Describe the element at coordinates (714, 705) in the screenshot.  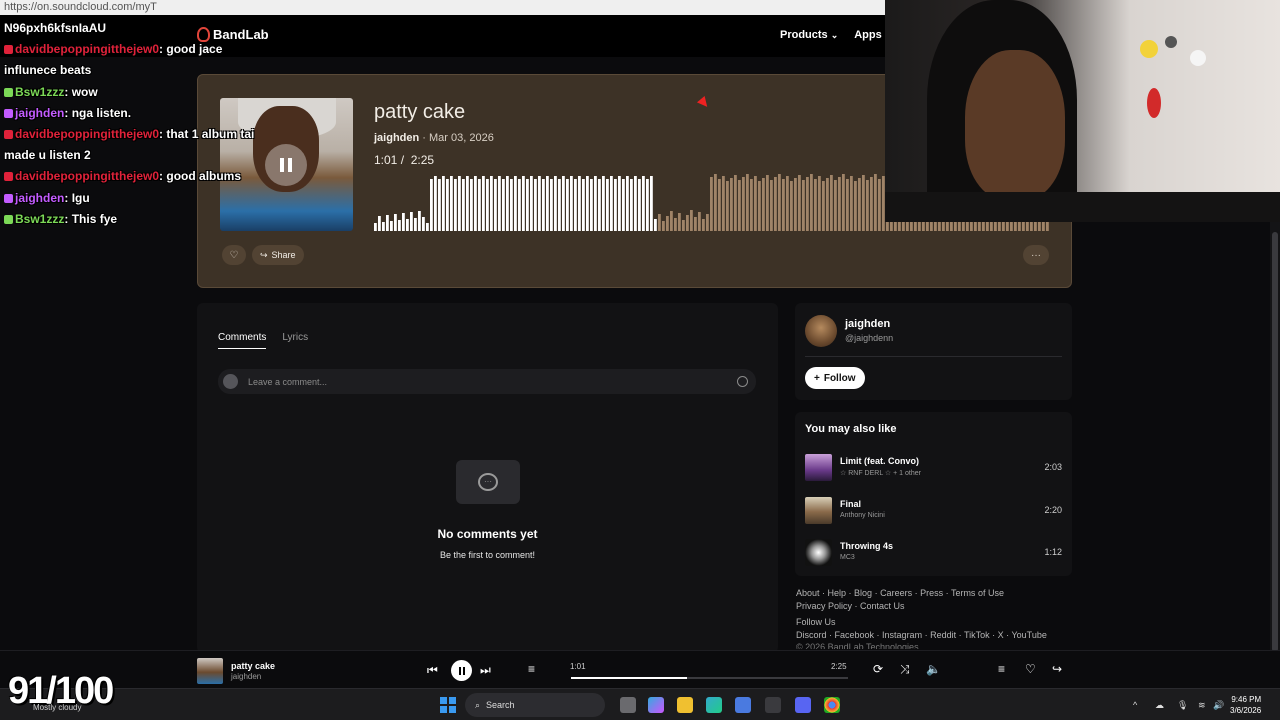
I see `edge-icon` at that location.